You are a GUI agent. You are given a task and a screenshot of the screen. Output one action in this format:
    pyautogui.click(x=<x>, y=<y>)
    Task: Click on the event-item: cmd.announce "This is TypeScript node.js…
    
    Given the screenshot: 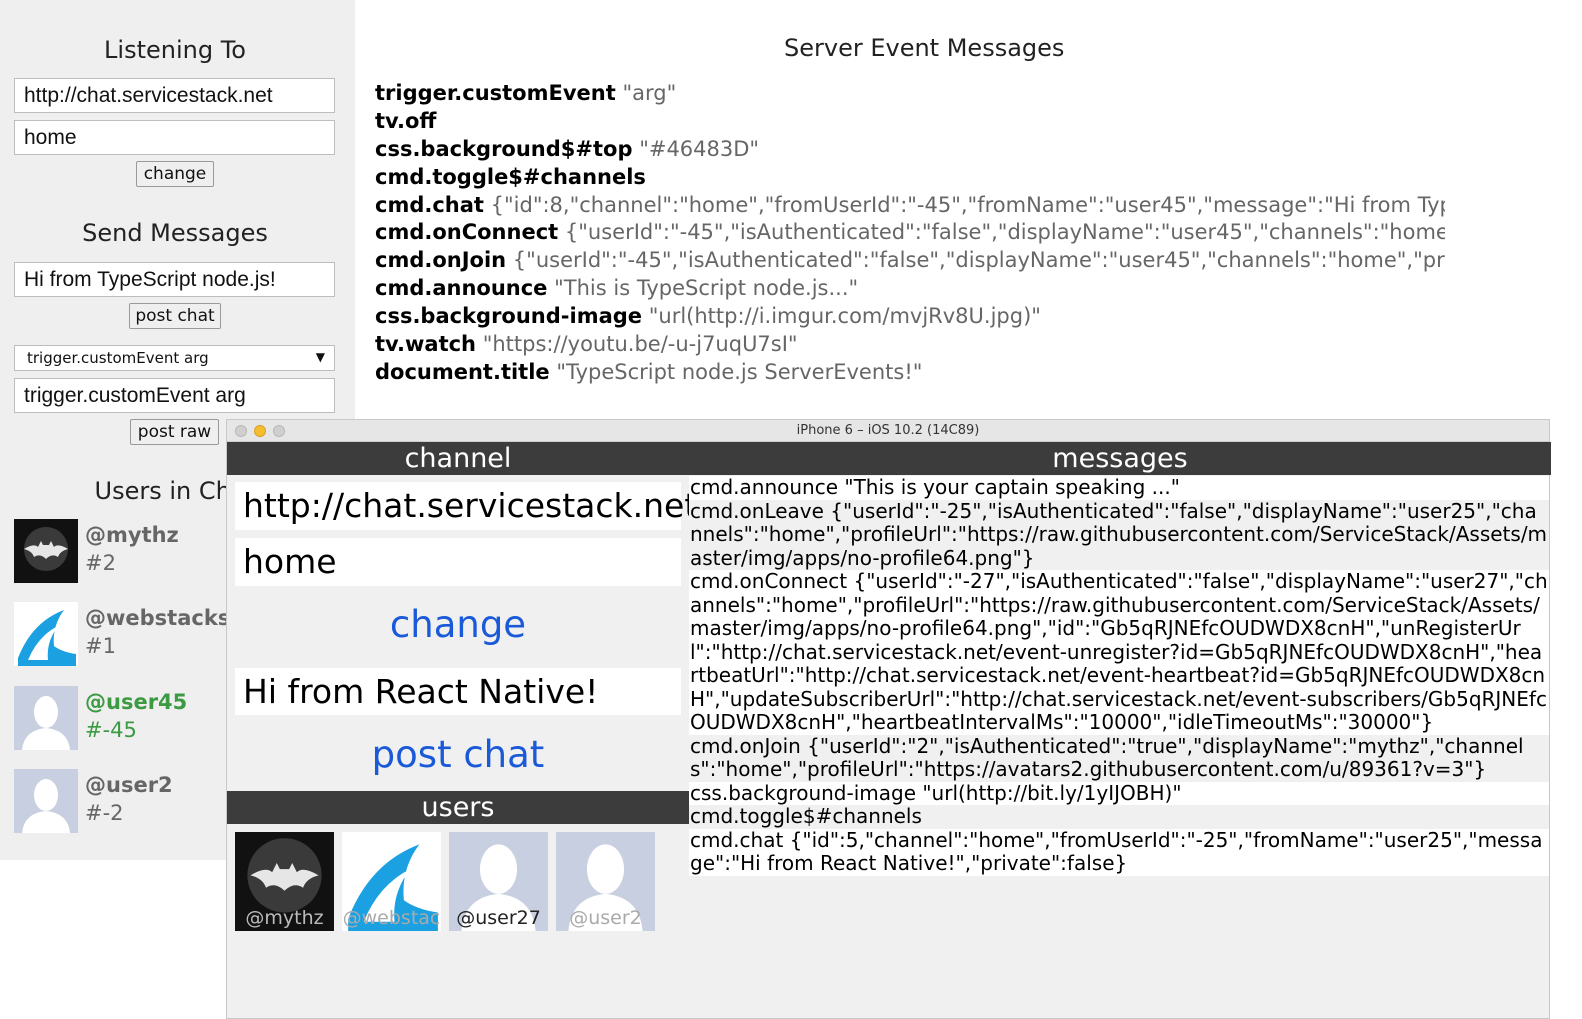 What is the action you would take?
    pyautogui.click(x=910, y=289)
    